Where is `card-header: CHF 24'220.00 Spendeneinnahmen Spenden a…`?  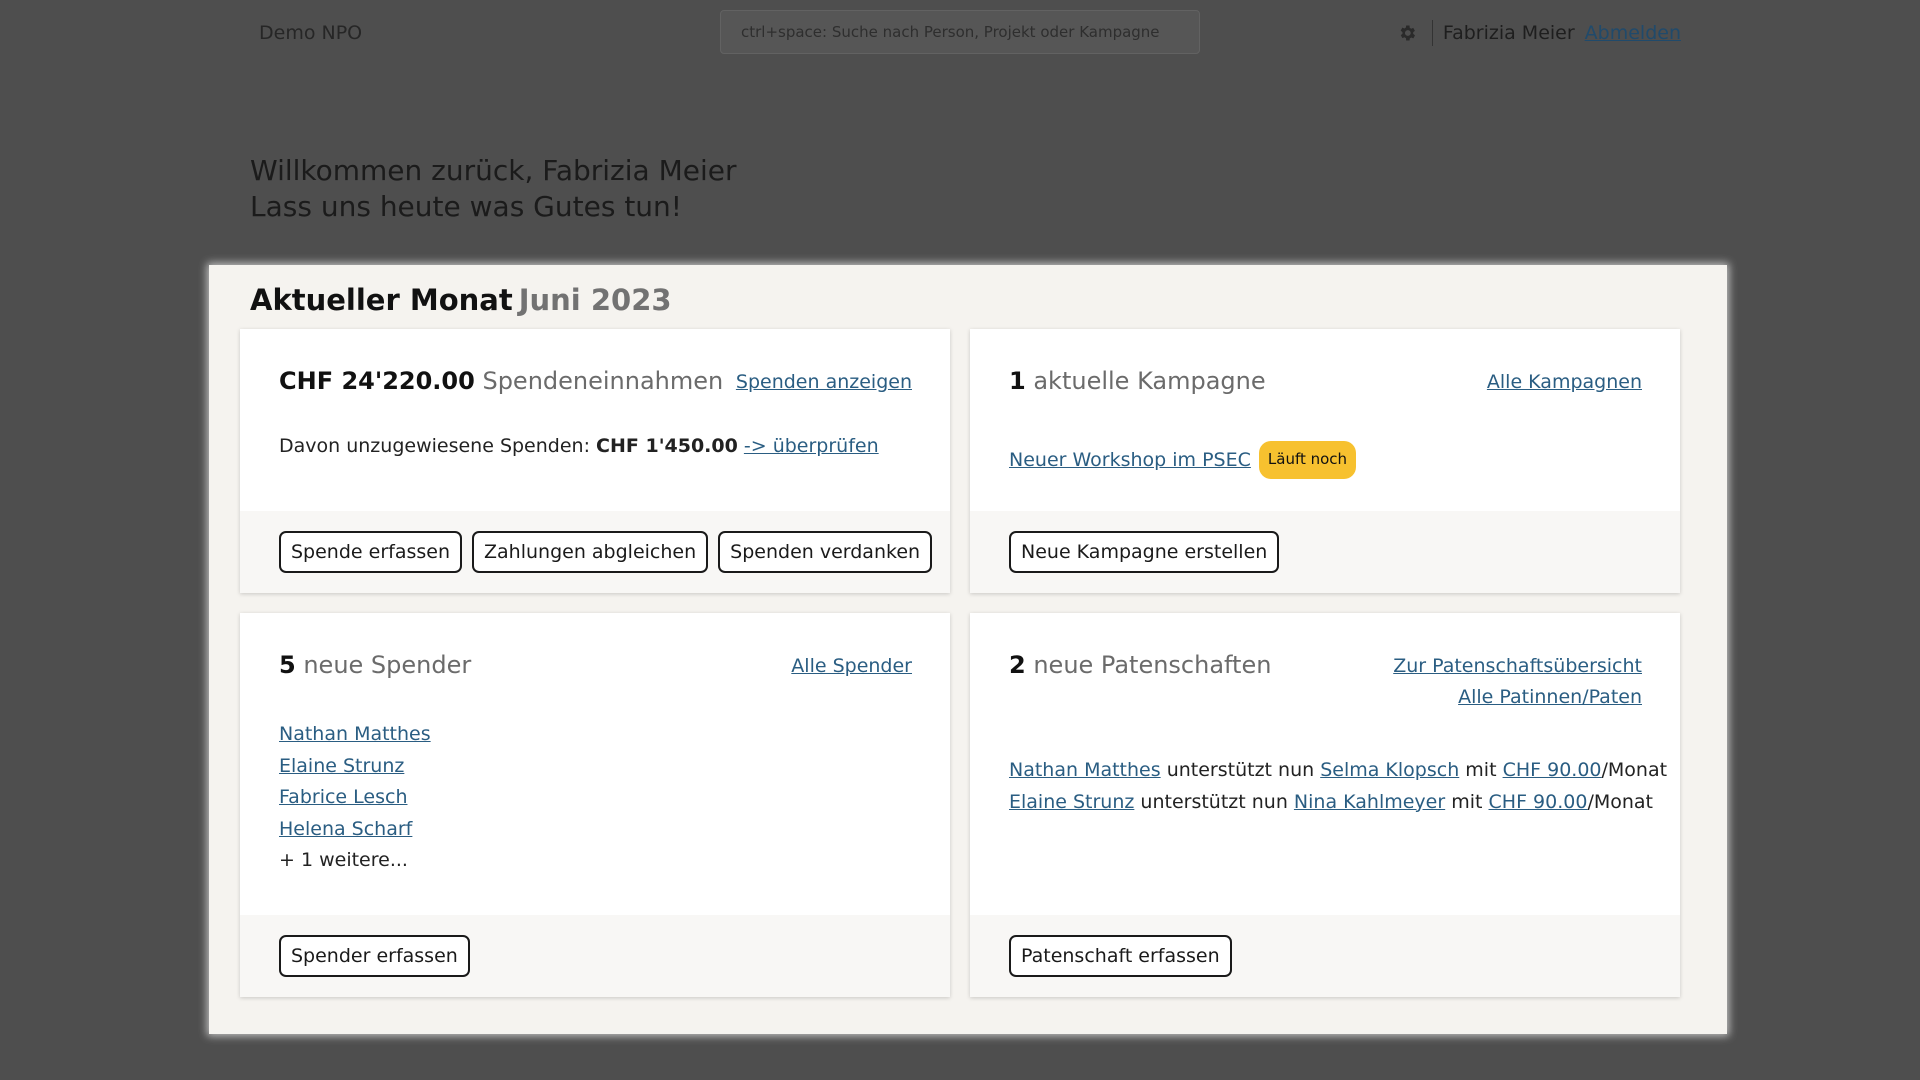 card-header: CHF 24'220.00 Spendeneinnahmen Spenden a… is located at coordinates (595, 382).